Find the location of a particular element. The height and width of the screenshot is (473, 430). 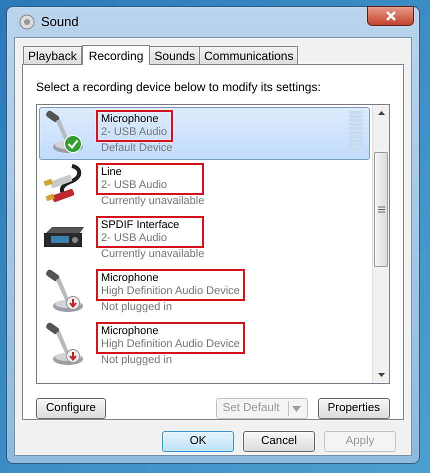

instruction-text: Select a recording device below to modify its settings: is located at coordinates (179, 87).